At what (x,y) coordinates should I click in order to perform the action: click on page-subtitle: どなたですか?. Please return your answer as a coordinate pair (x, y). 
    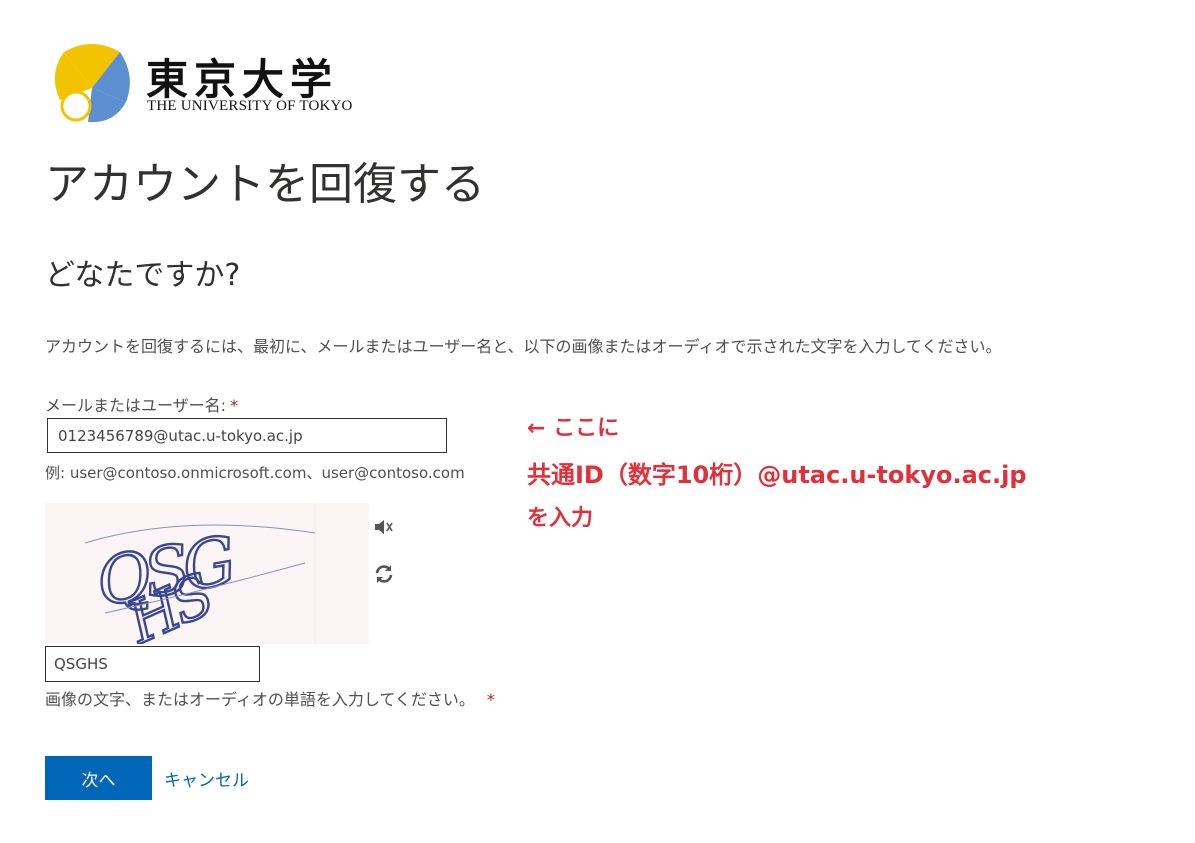
    Looking at the image, I should click on (143, 275).